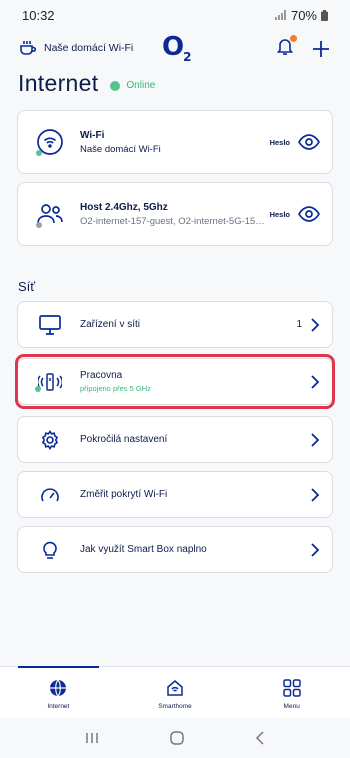 This screenshot has width=350, height=758. What do you see at coordinates (175, 324) in the screenshot?
I see `devices-item: Zařízení v síti 1` at bounding box center [175, 324].